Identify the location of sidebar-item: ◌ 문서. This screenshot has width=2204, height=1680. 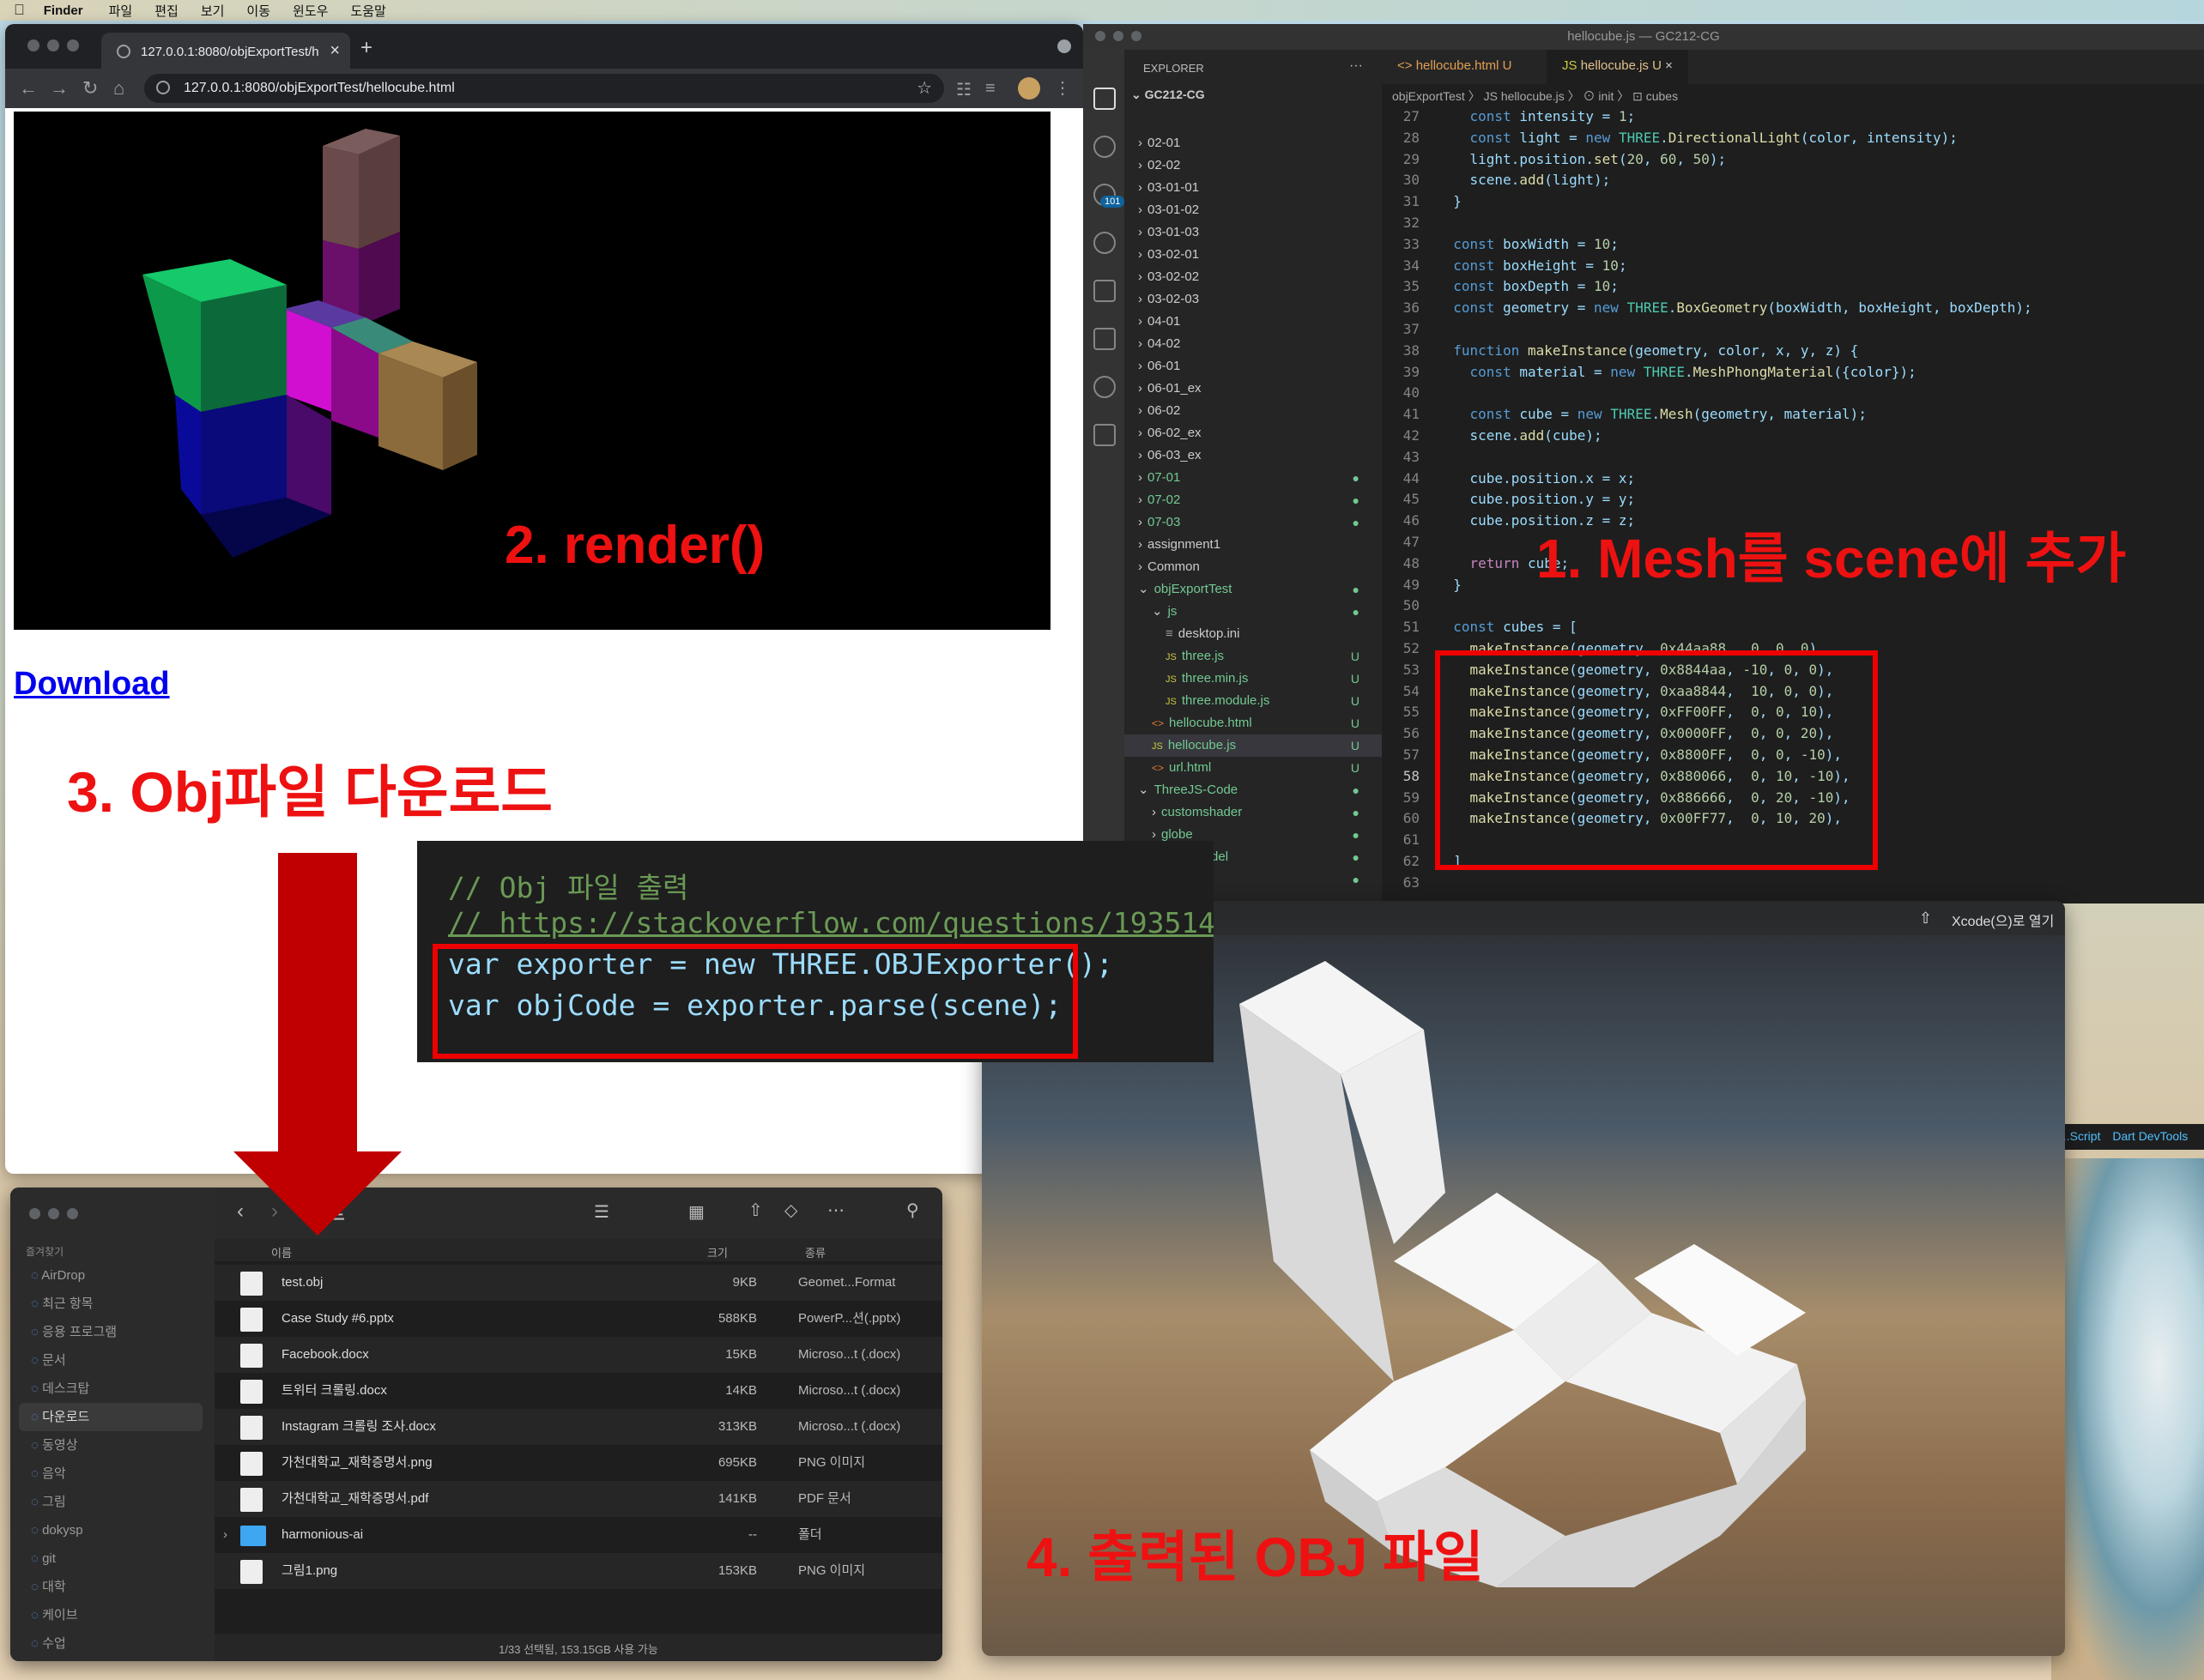
(113, 1361).